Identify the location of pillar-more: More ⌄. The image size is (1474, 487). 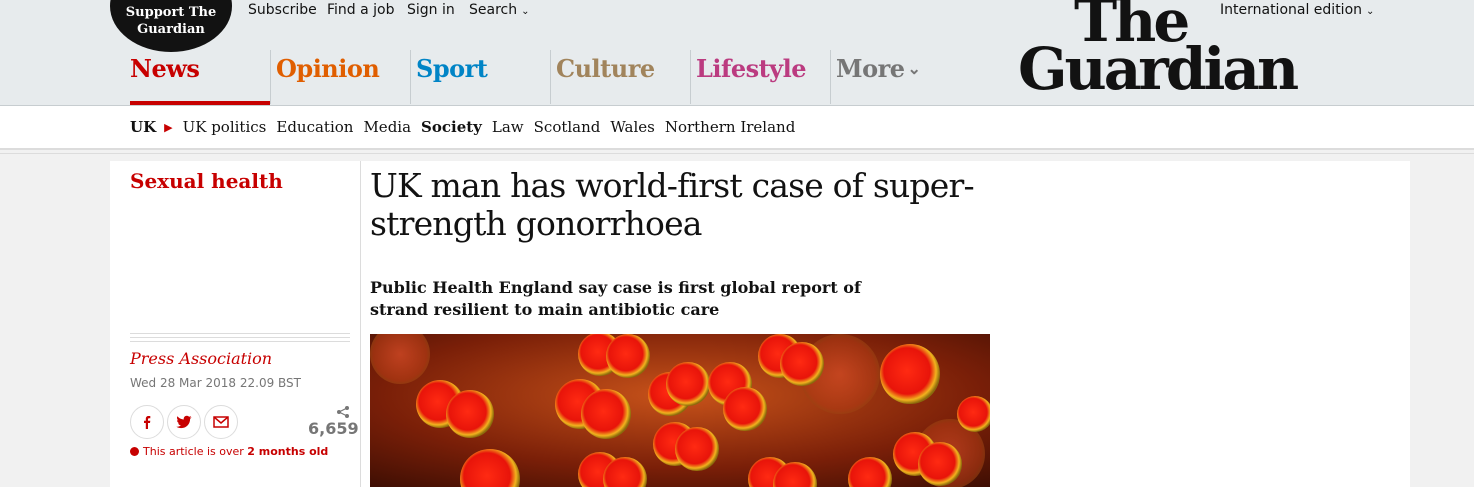
(885, 77).